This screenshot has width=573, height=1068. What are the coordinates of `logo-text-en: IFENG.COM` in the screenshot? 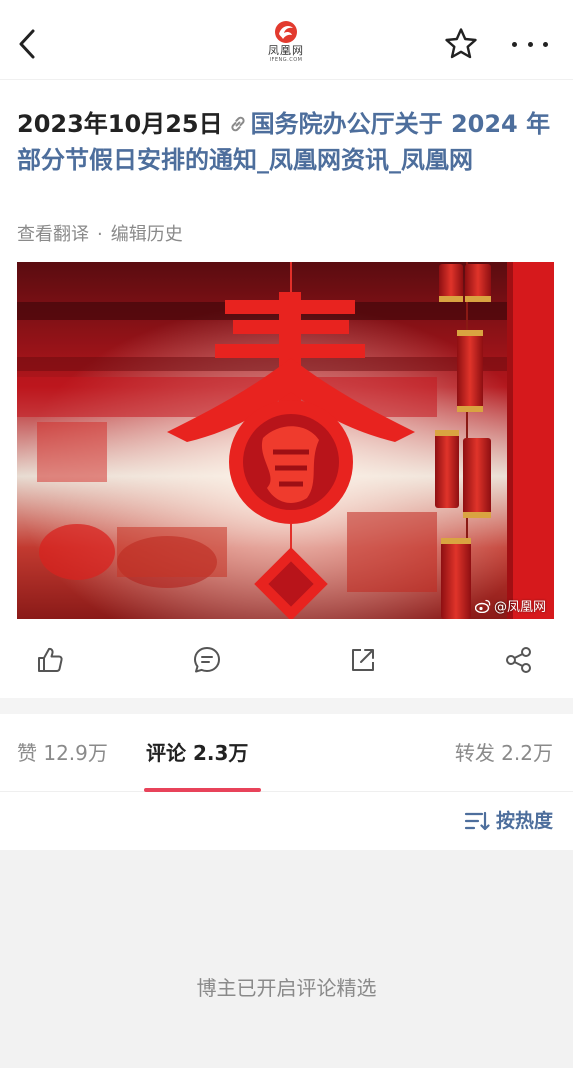 It's located at (286, 60).